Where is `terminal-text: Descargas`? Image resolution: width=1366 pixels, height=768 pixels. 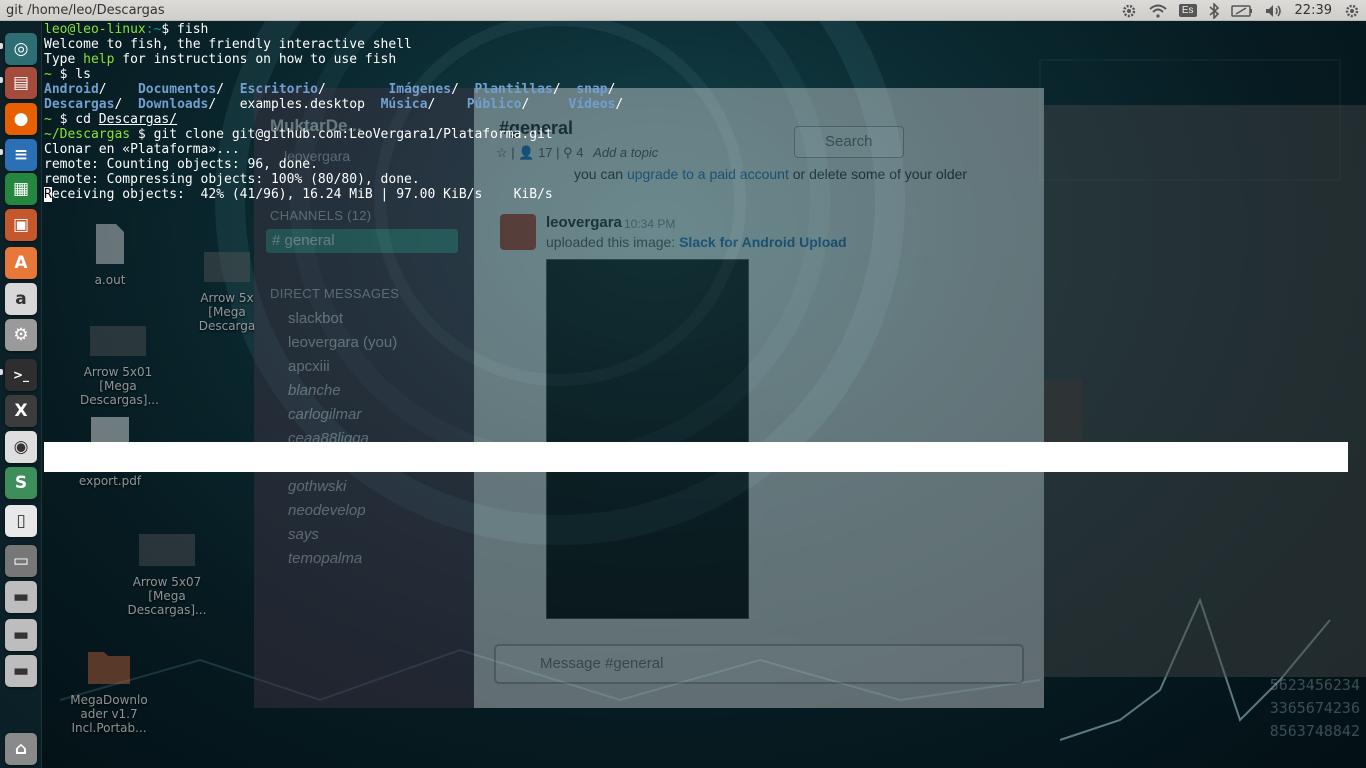
terminal-text: Descargas is located at coordinates (79, 104).